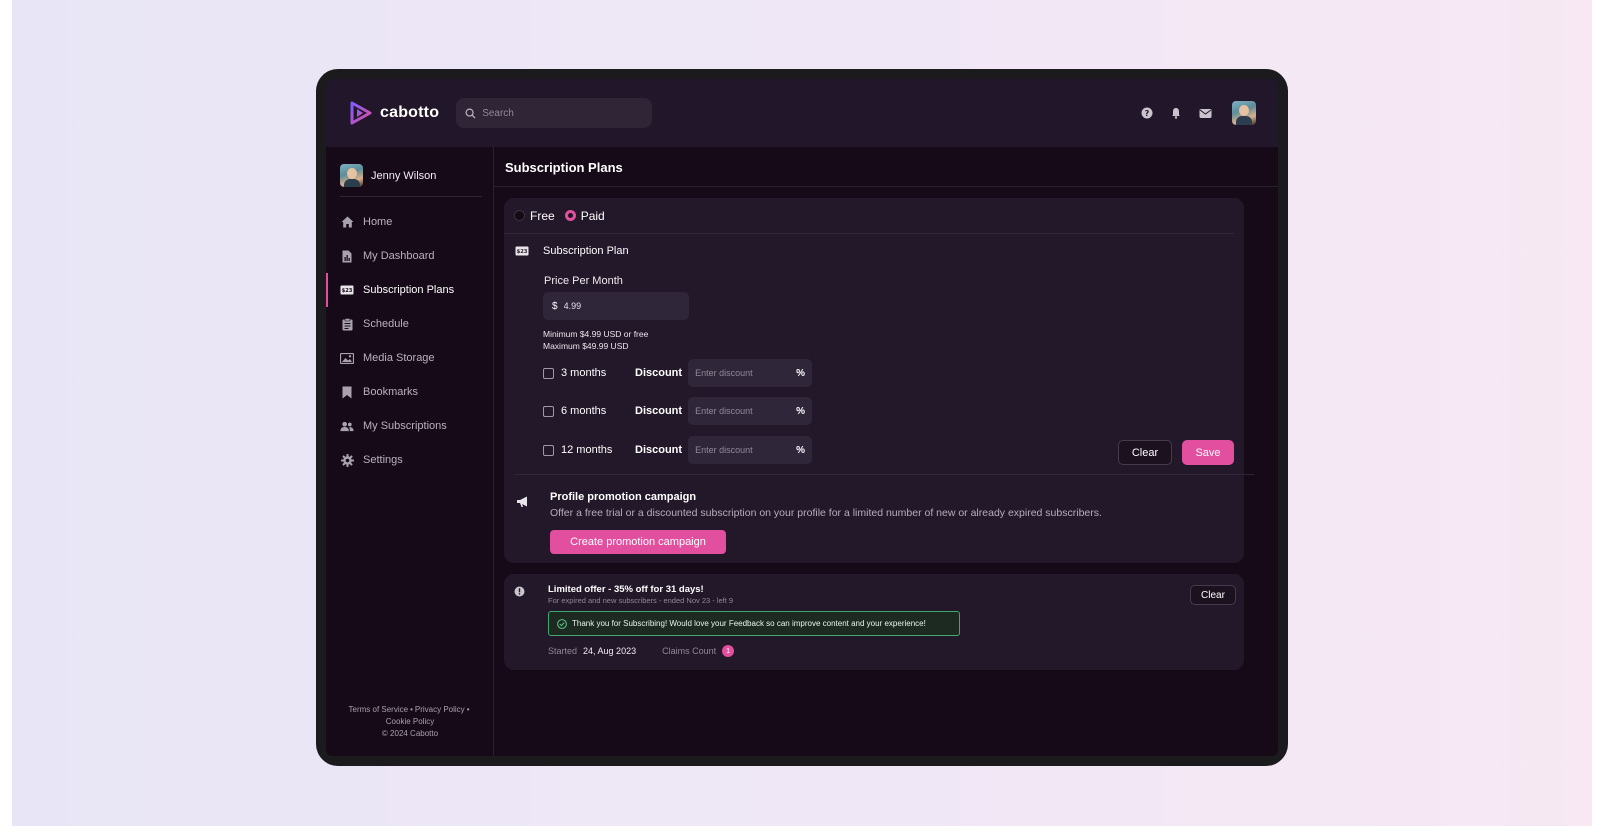 The width and height of the screenshot is (1604, 836). What do you see at coordinates (404, 175) in the screenshot?
I see `user-name: Jenny Wilson` at bounding box center [404, 175].